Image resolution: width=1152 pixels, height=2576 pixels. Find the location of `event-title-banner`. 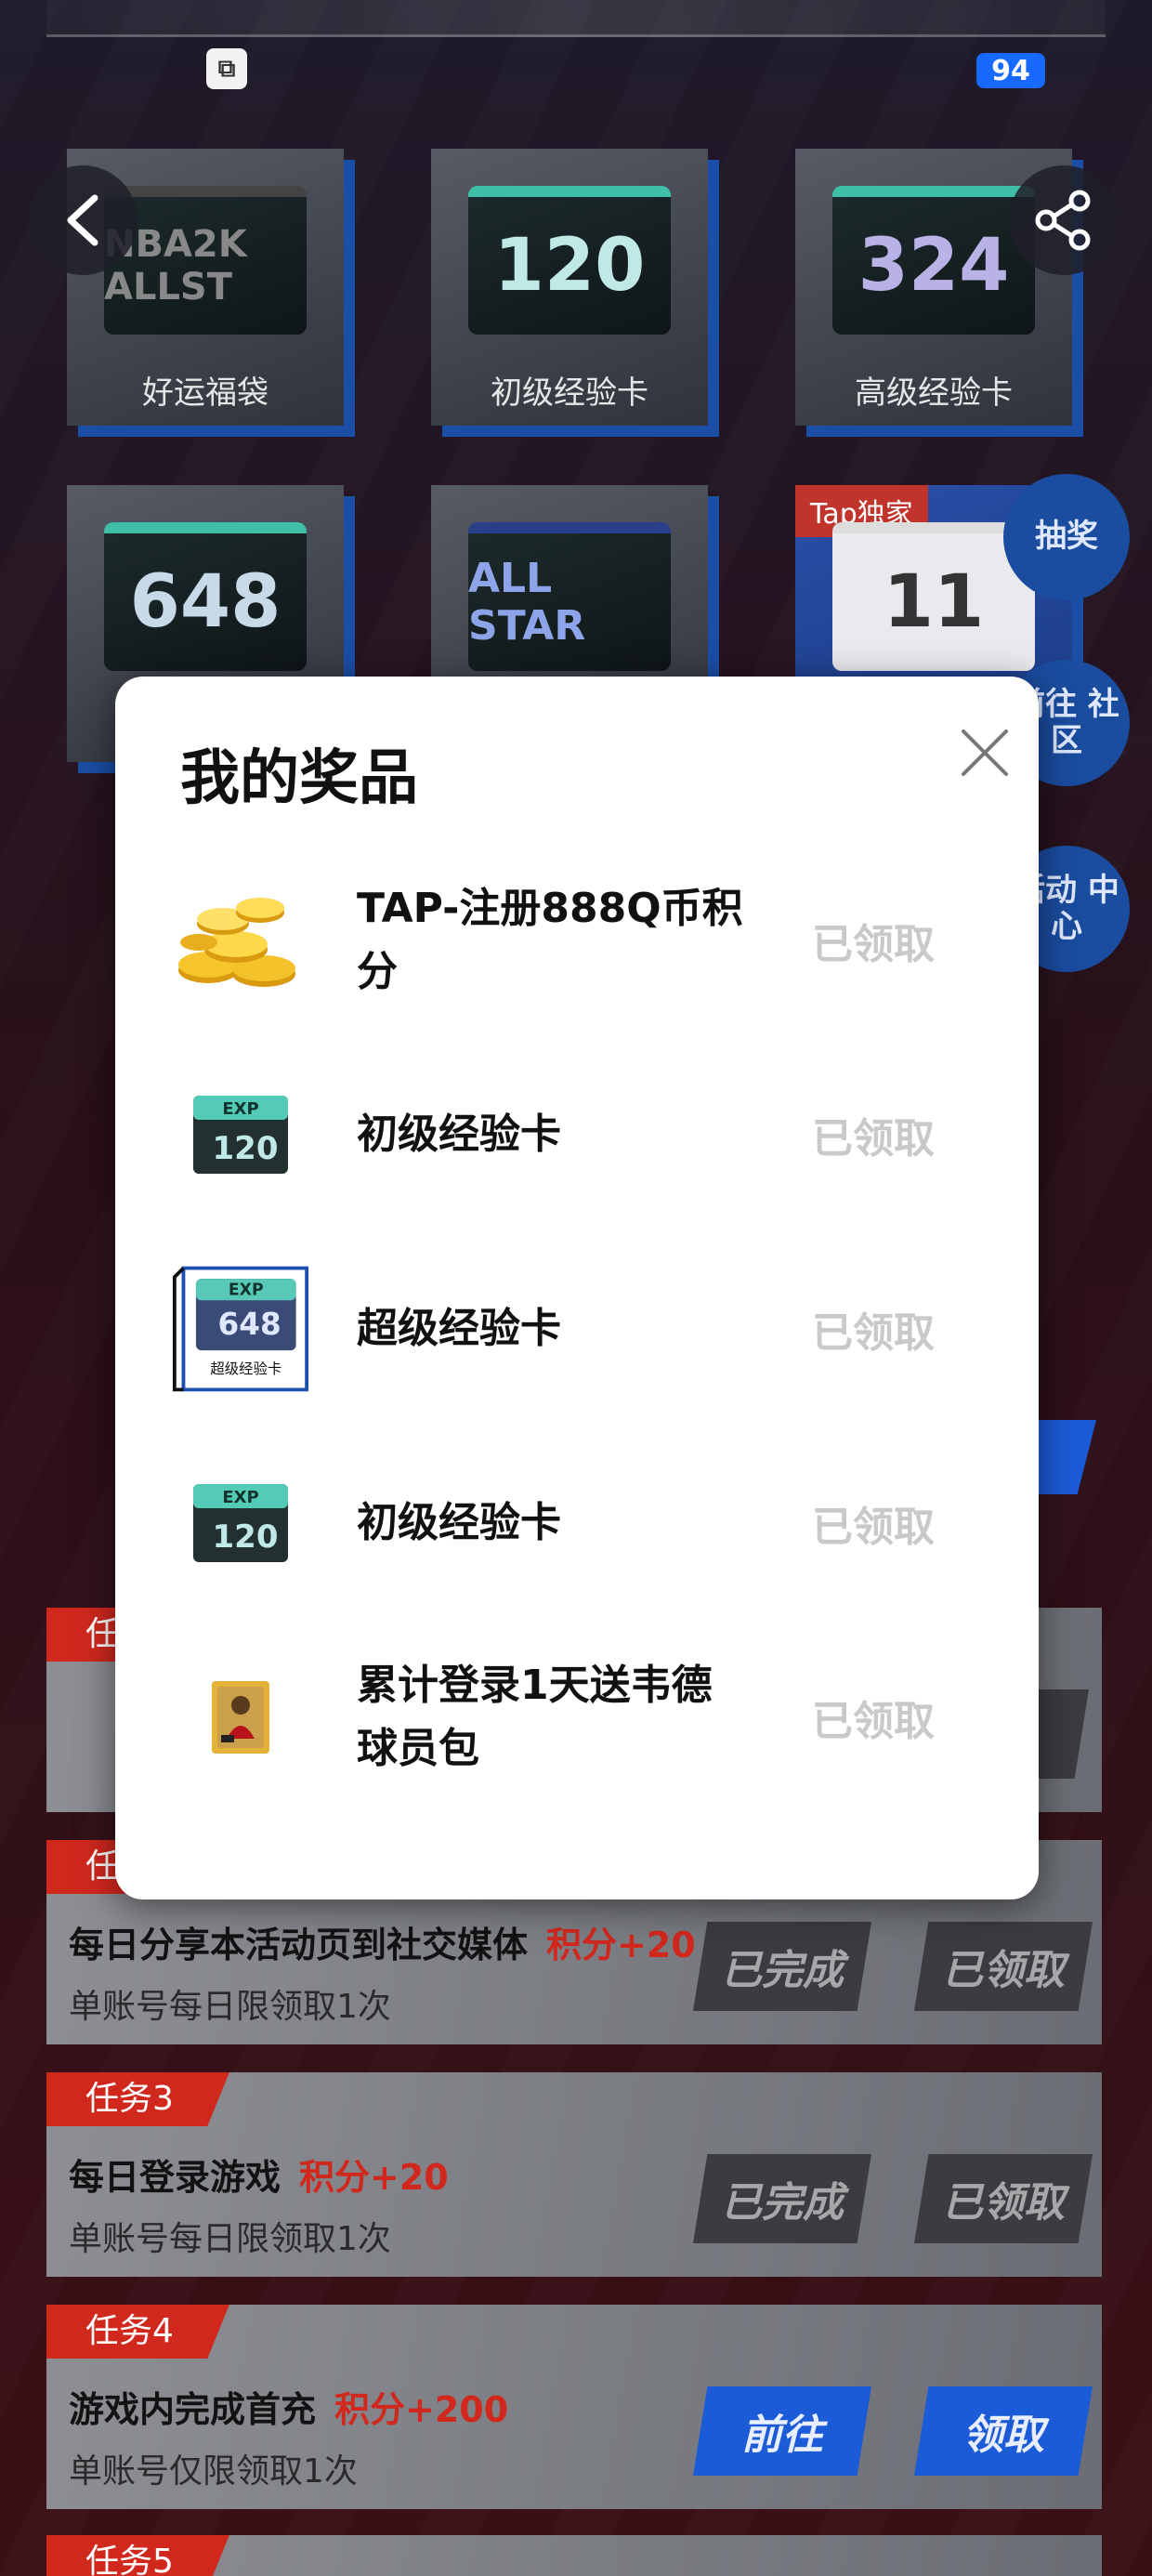

event-title-banner is located at coordinates (576, 18).